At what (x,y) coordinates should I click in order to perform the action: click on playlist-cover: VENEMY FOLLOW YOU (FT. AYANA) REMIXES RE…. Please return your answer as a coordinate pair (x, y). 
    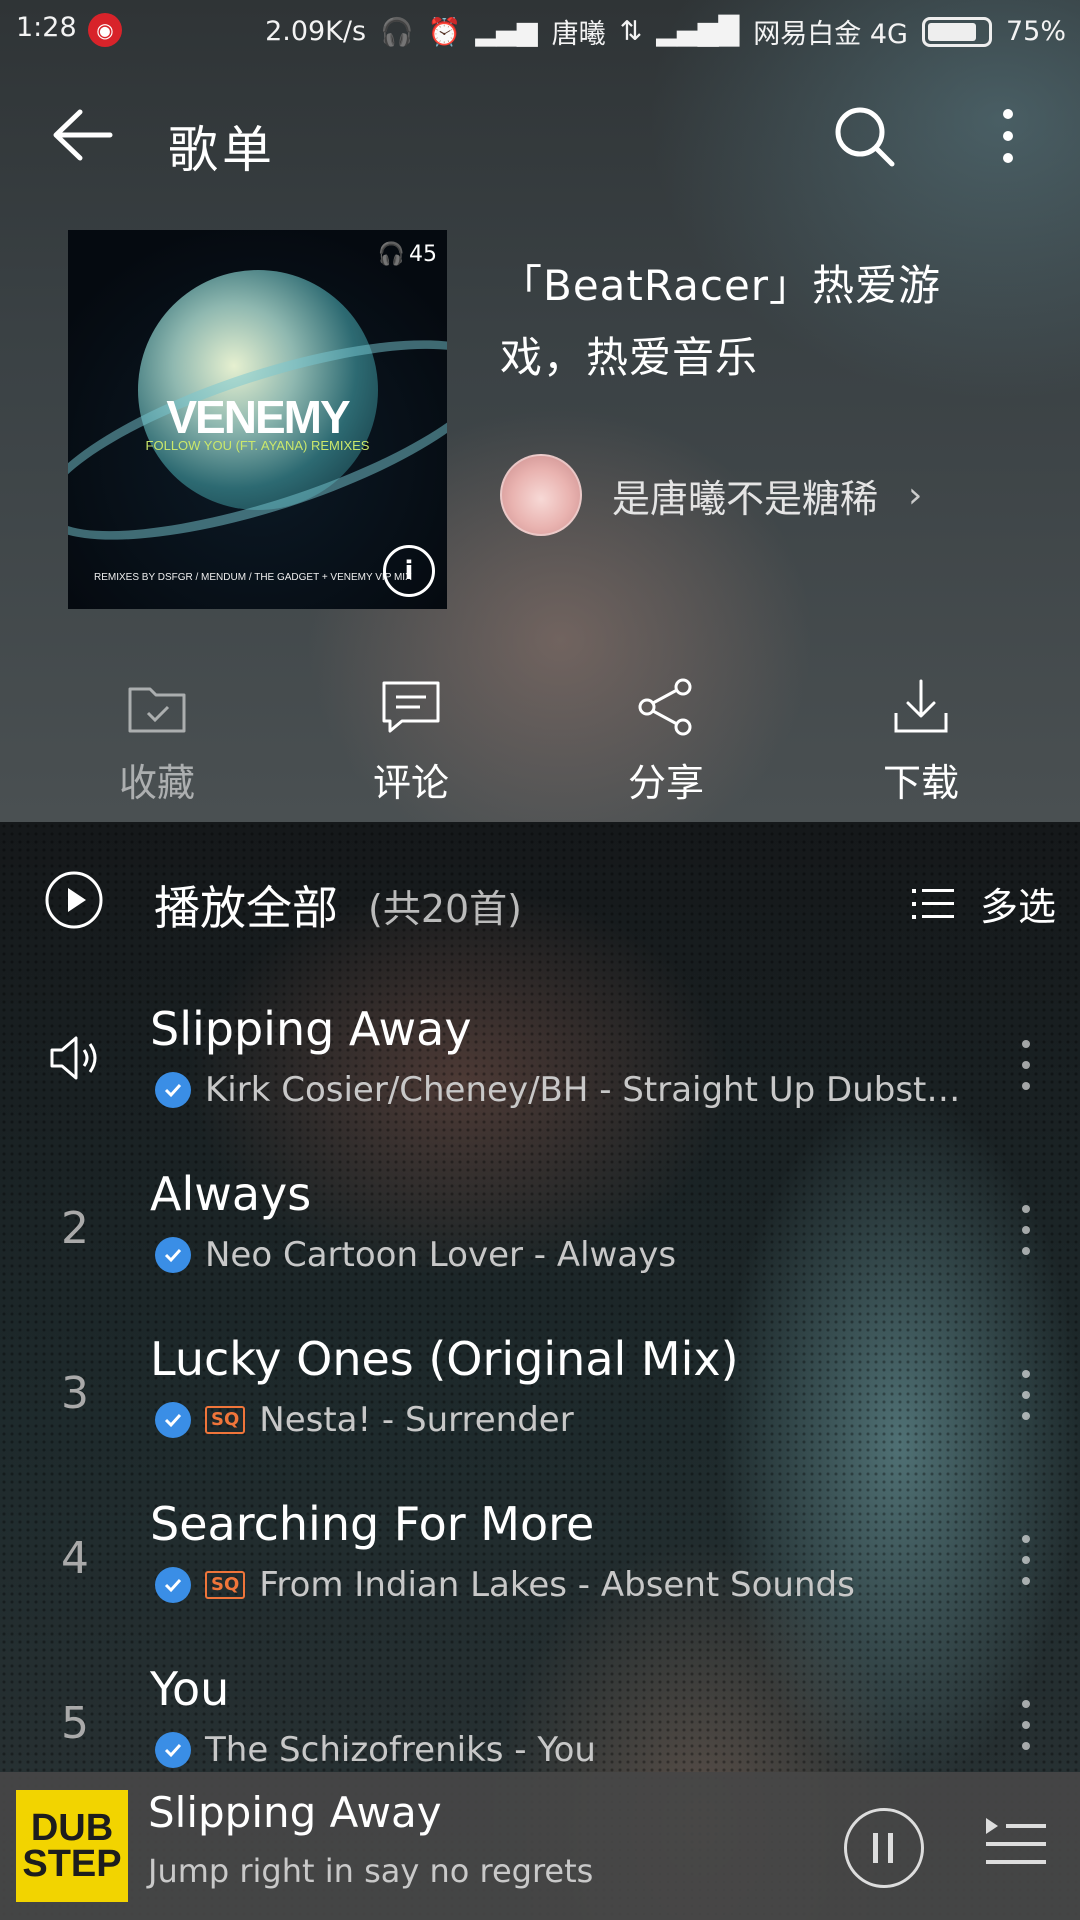
    Looking at the image, I should click on (257, 419).